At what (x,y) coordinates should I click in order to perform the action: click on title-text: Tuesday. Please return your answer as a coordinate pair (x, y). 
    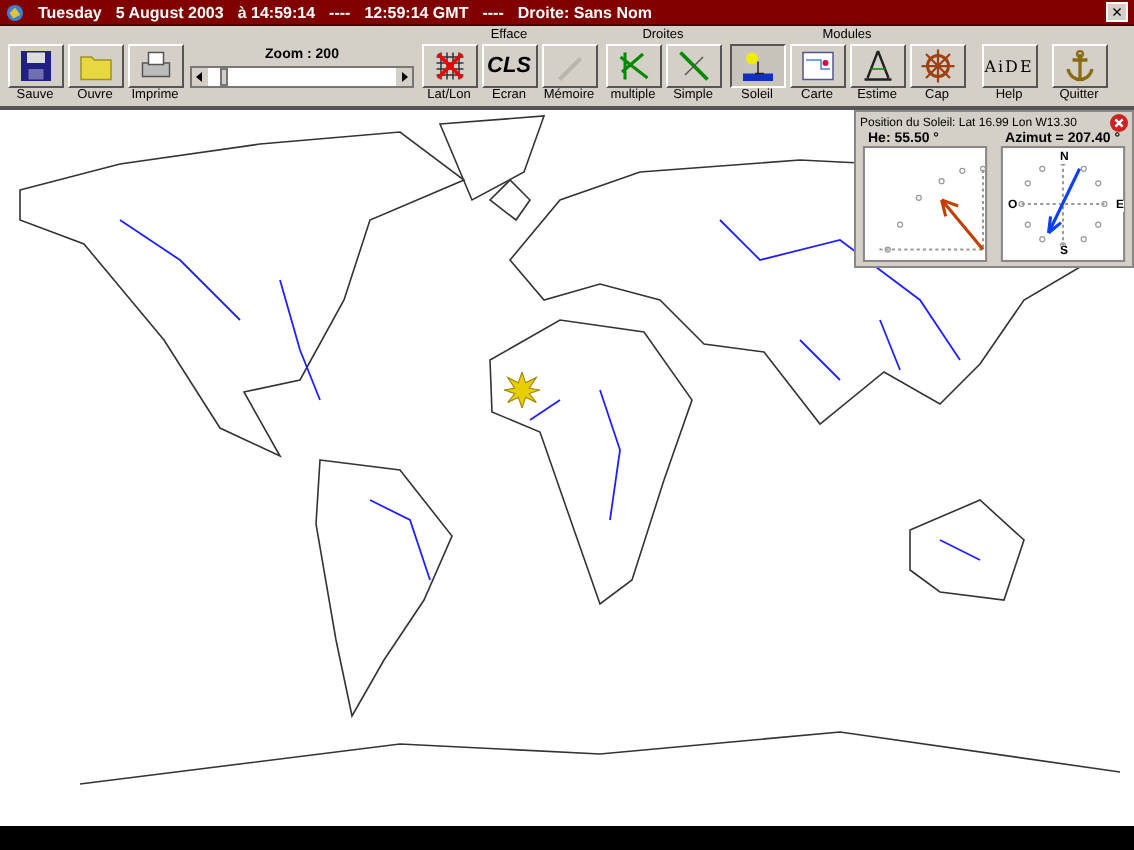
    Looking at the image, I should click on (70, 12).